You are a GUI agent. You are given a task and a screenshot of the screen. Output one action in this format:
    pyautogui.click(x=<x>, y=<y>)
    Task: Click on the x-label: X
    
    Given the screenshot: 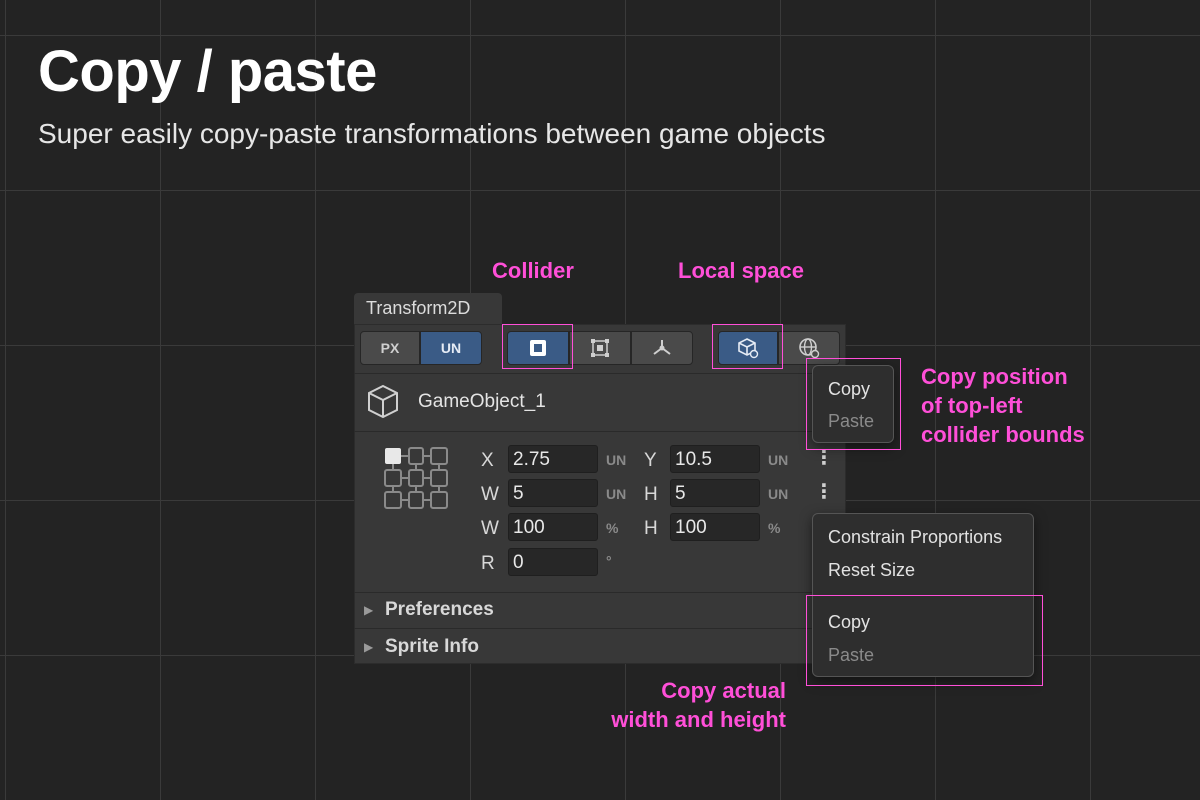 What is the action you would take?
    pyautogui.click(x=487, y=460)
    